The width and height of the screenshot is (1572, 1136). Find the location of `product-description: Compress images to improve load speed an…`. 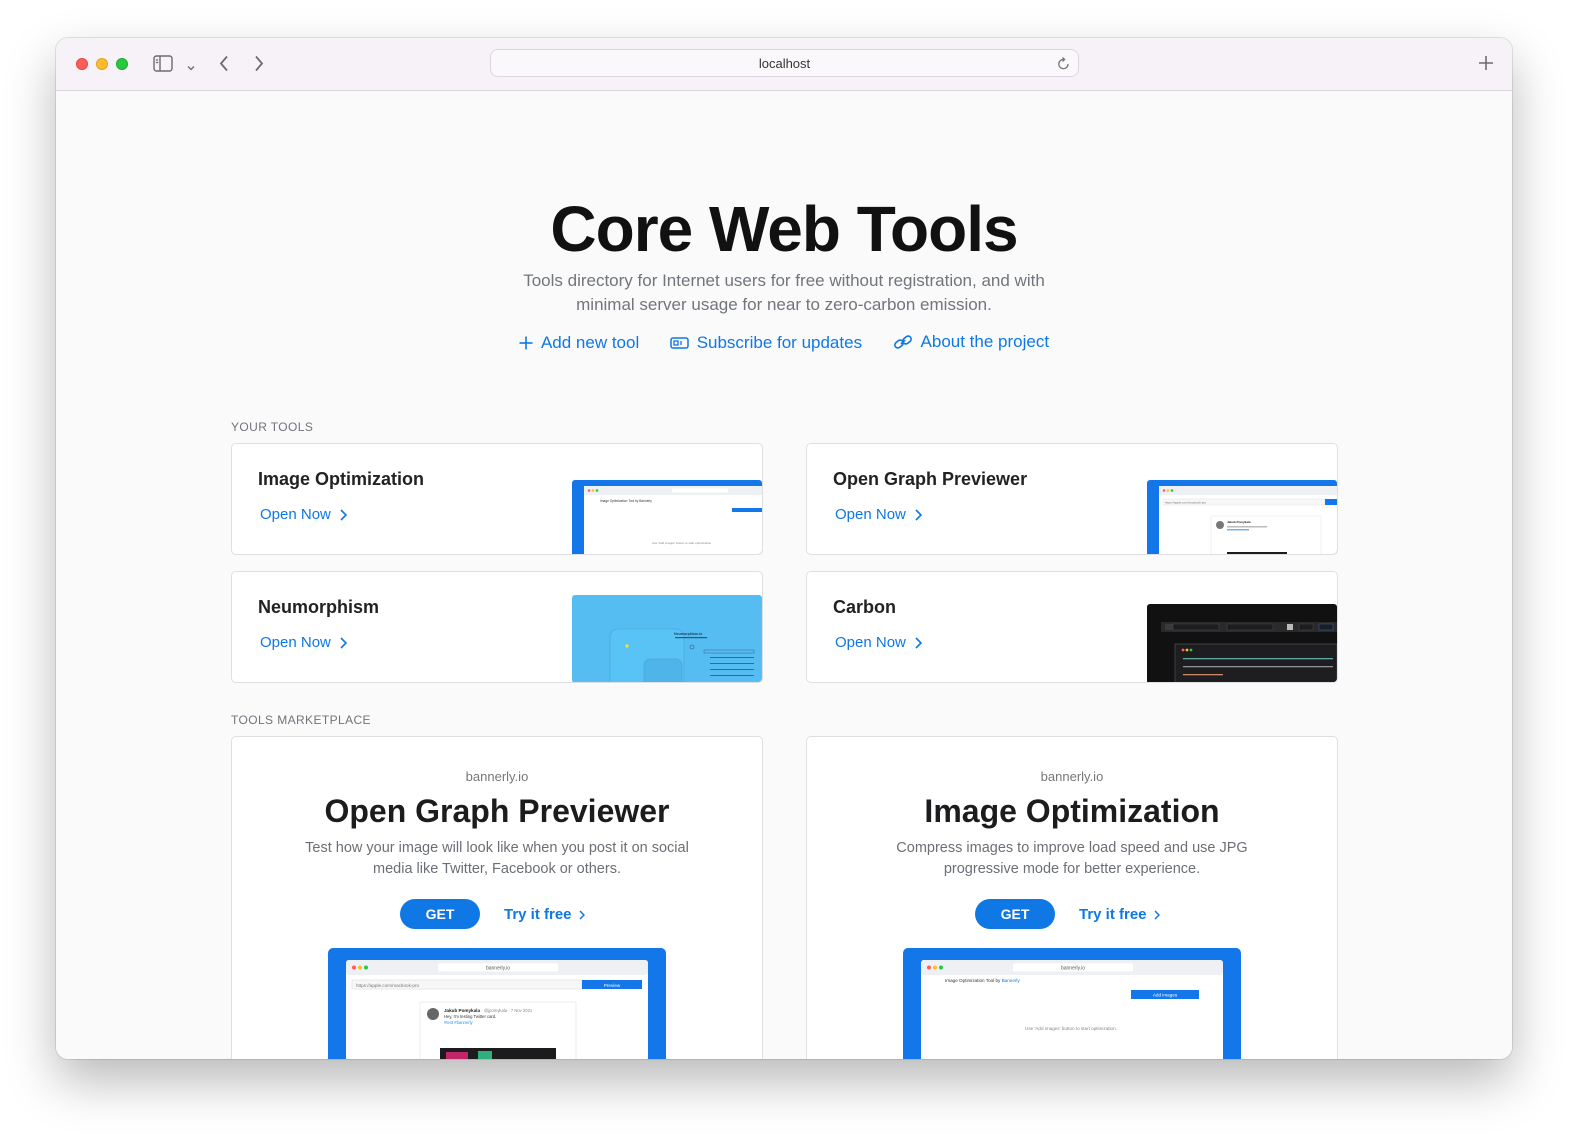

product-description: Compress images to improve load speed an… is located at coordinates (1072, 858).